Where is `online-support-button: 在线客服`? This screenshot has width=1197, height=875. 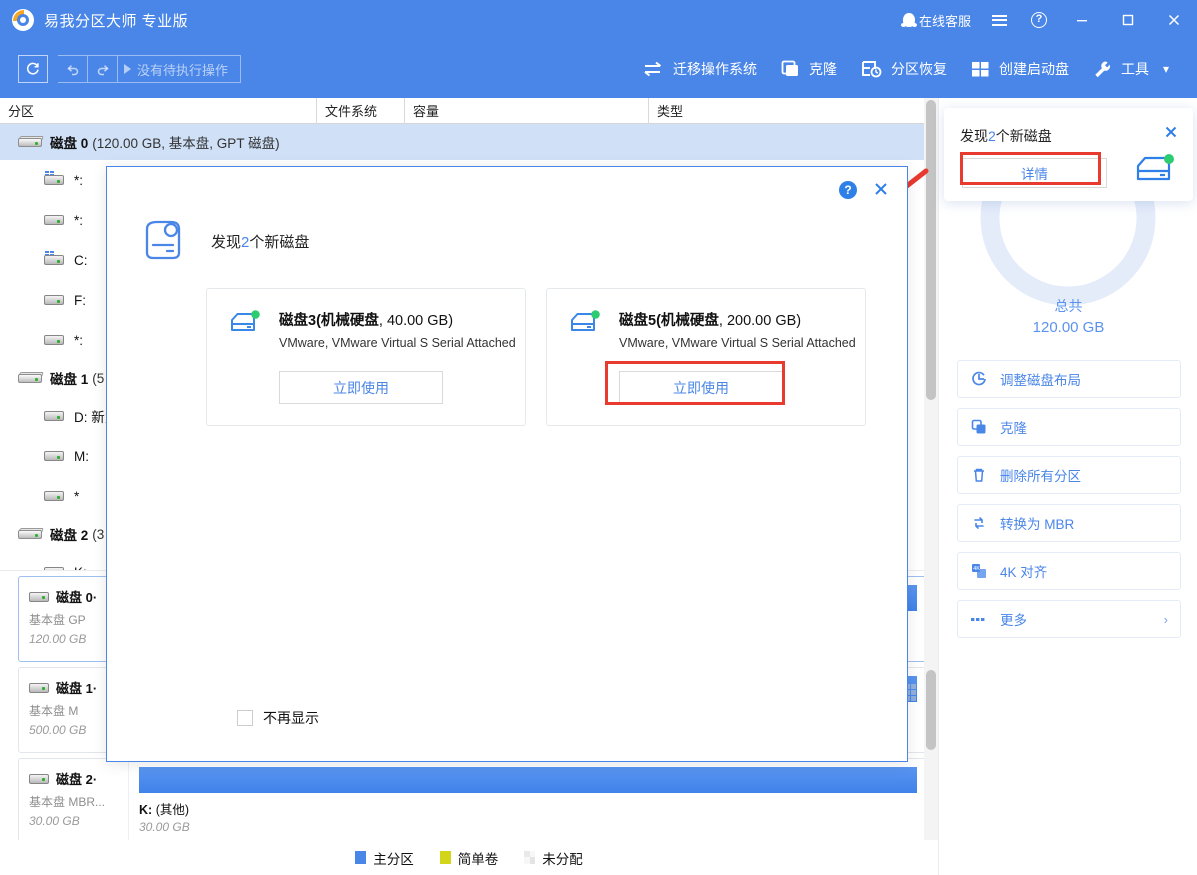
online-support-button: 在线客服 is located at coordinates (937, 20).